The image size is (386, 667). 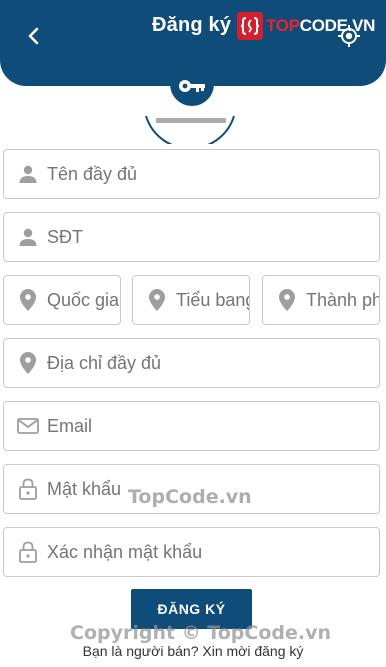 I want to click on country-input, so click(x=83, y=300).